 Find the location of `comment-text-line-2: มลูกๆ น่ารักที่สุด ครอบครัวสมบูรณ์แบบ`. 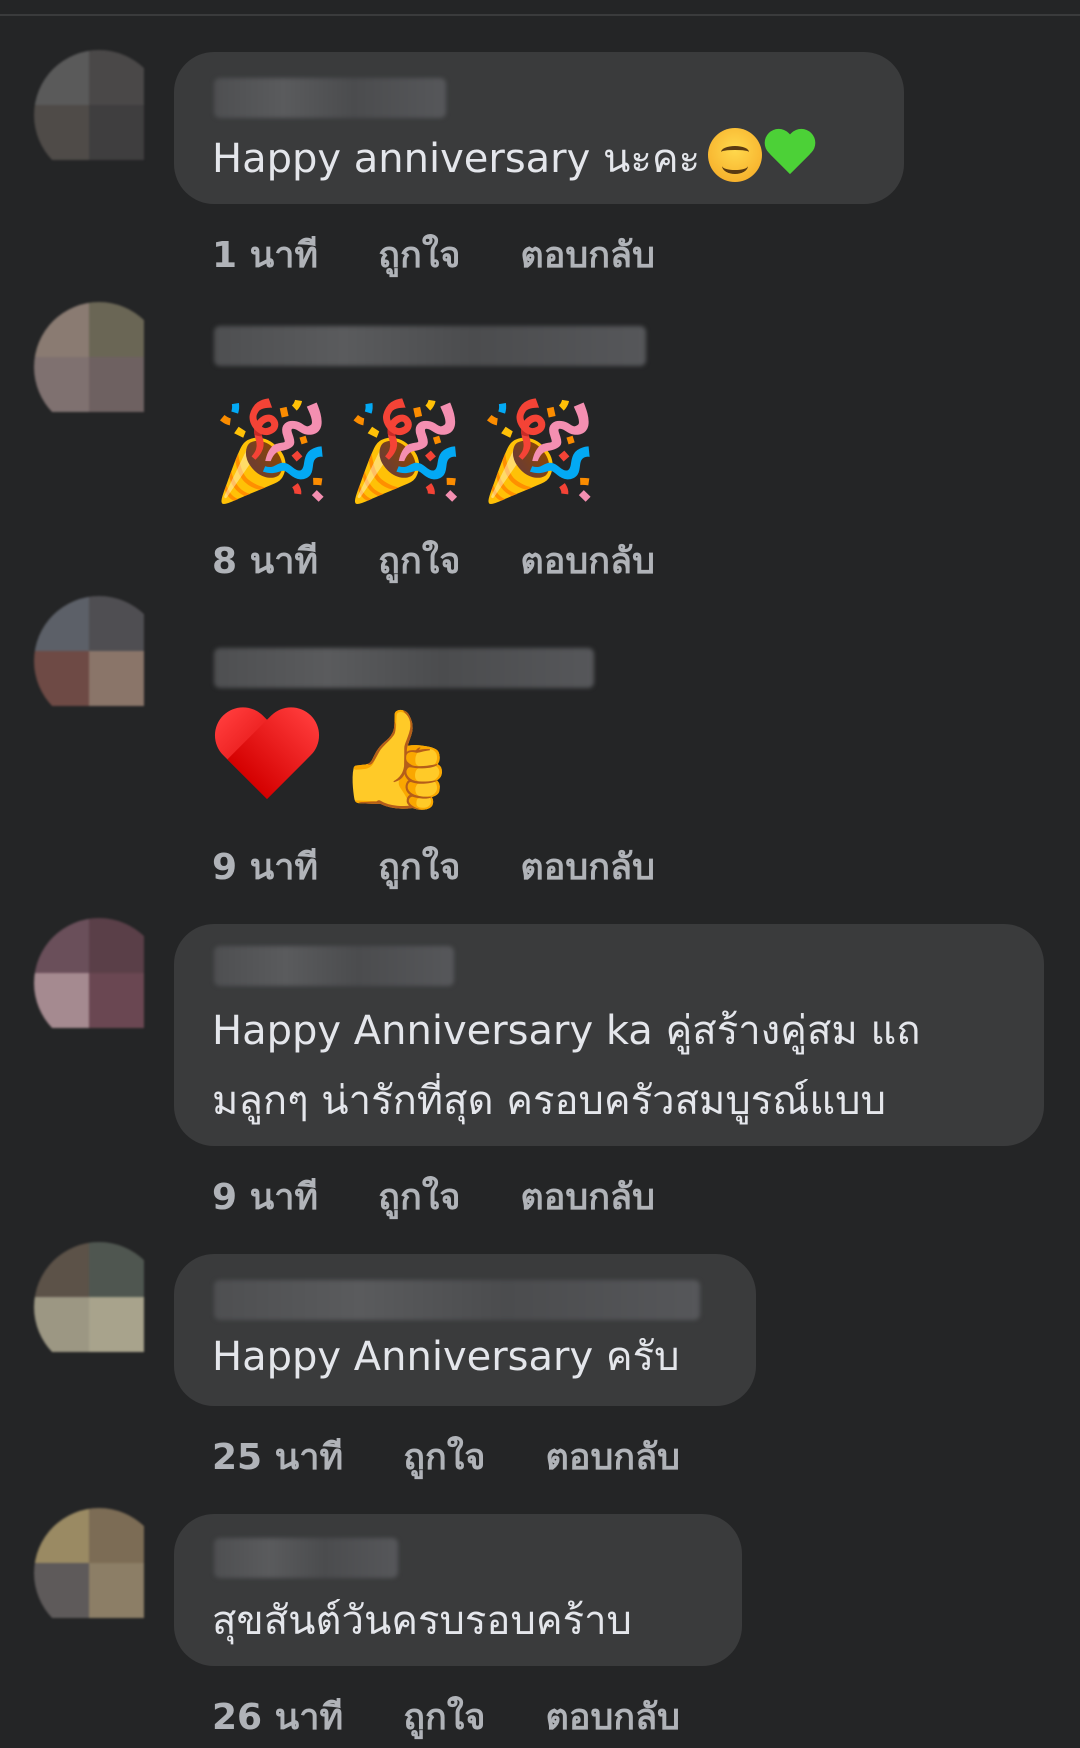

comment-text-line-2: มลูกๆ น่ารักที่สุด ครอบครัวสมบูรณ์แบบ is located at coordinates (549, 1101).